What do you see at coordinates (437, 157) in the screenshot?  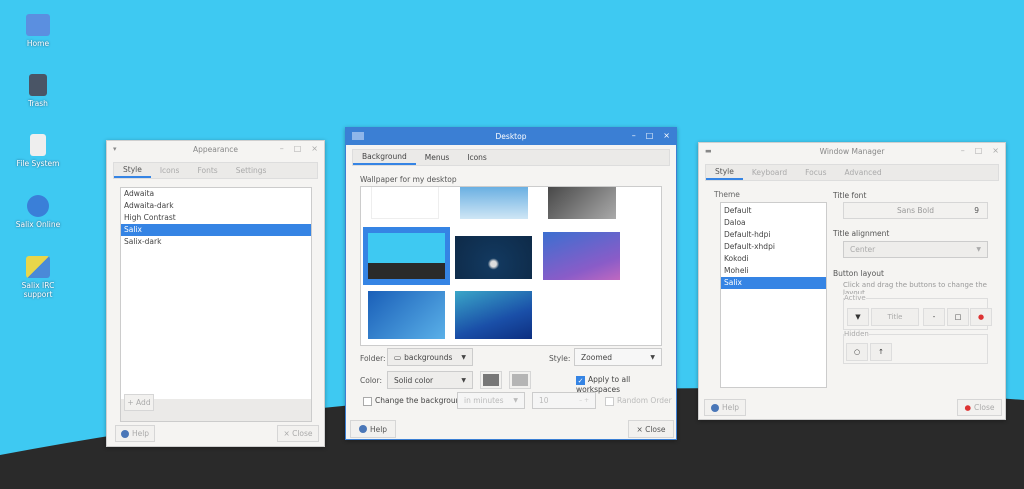 I see `tab-menus: Menus` at bounding box center [437, 157].